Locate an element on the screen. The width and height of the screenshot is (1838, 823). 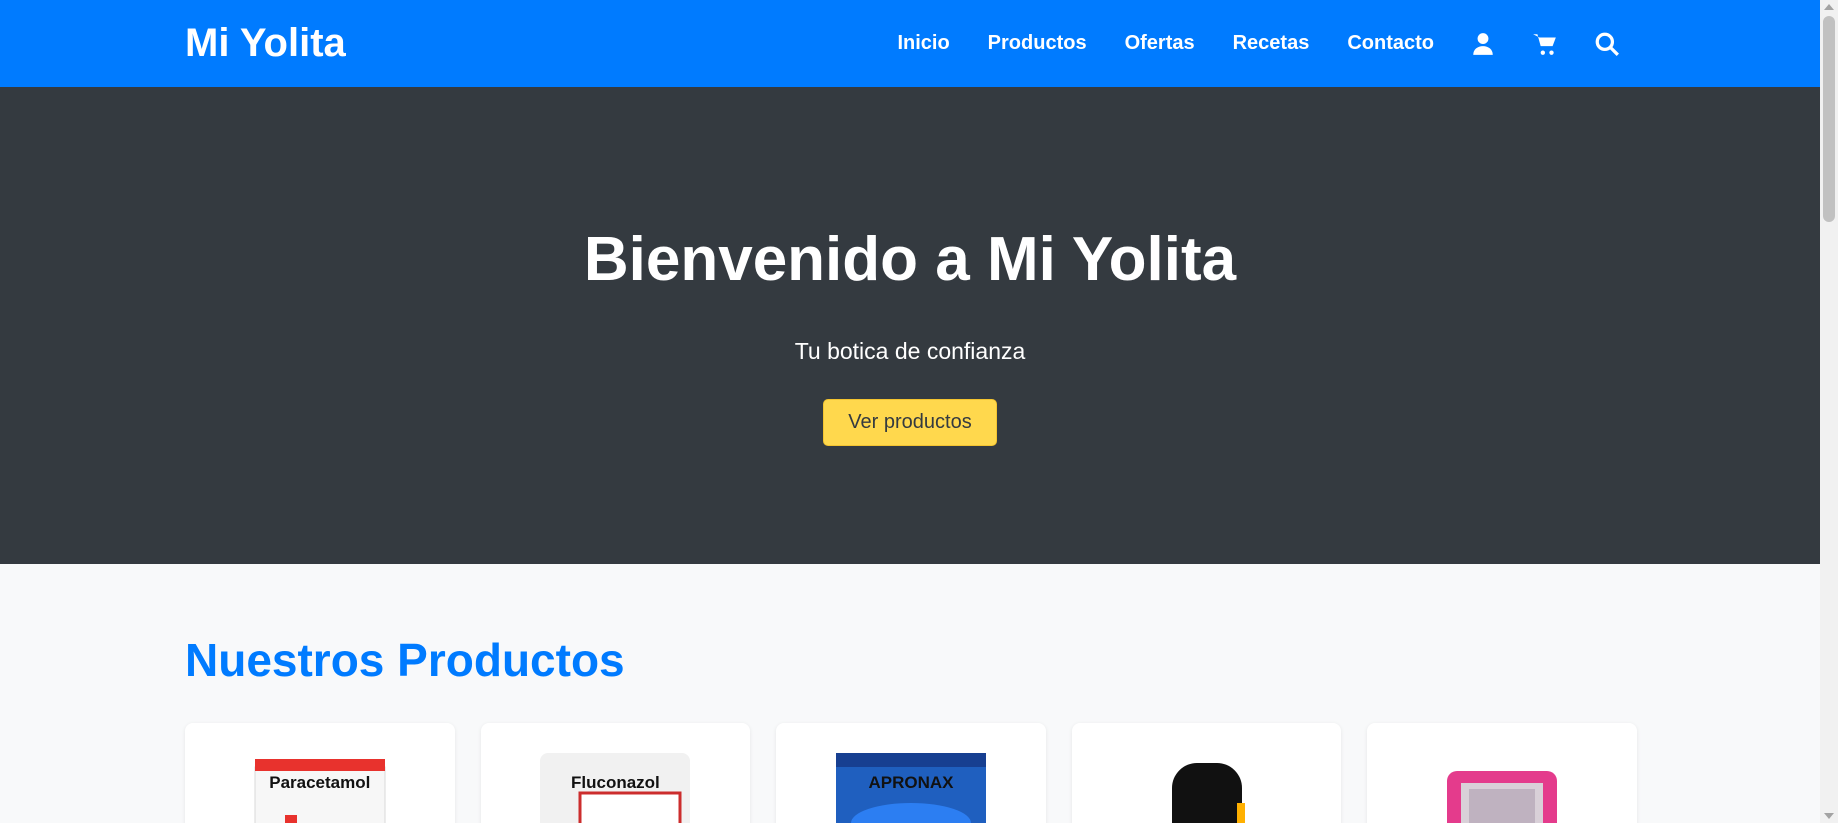
cart-icon is located at coordinates (1545, 44).